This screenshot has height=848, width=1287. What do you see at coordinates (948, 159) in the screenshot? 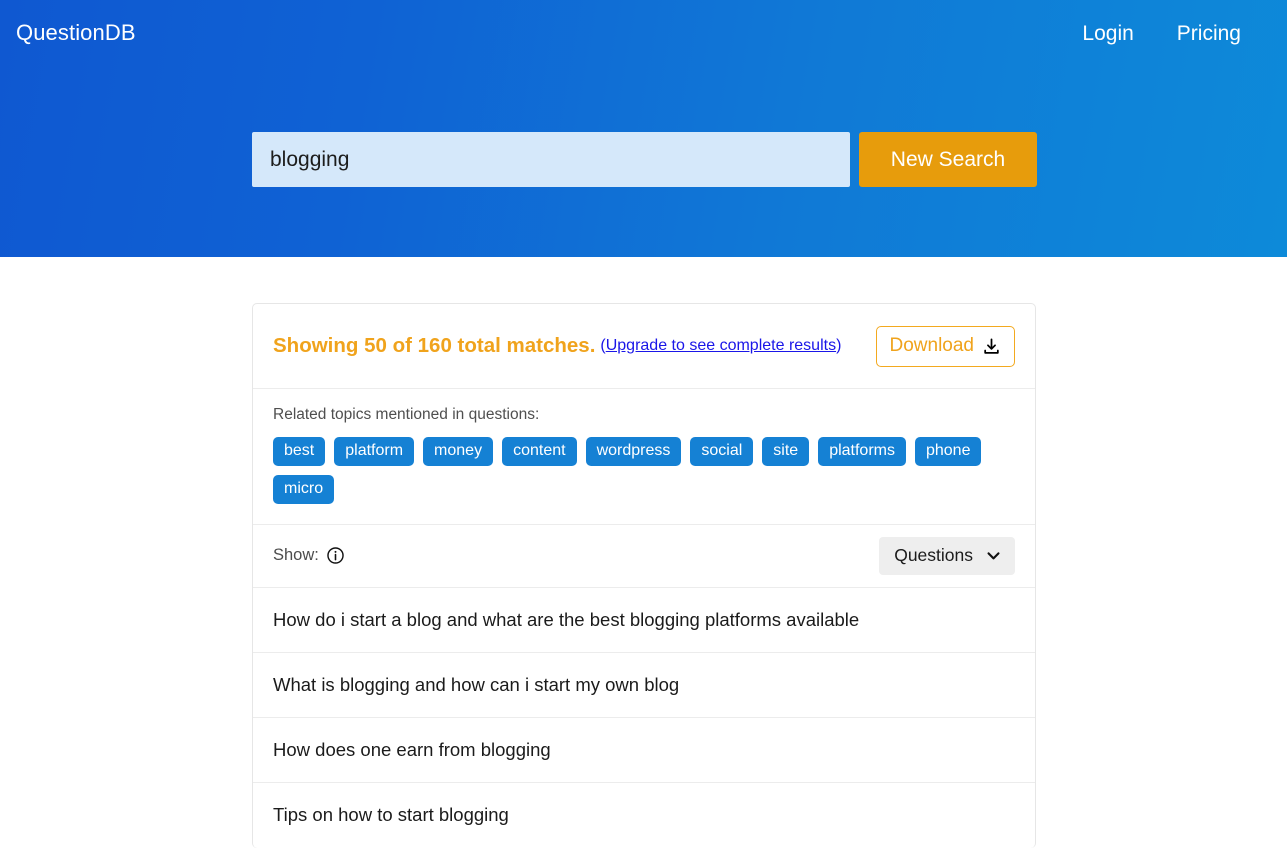
I see `new-search-button: New Search` at bounding box center [948, 159].